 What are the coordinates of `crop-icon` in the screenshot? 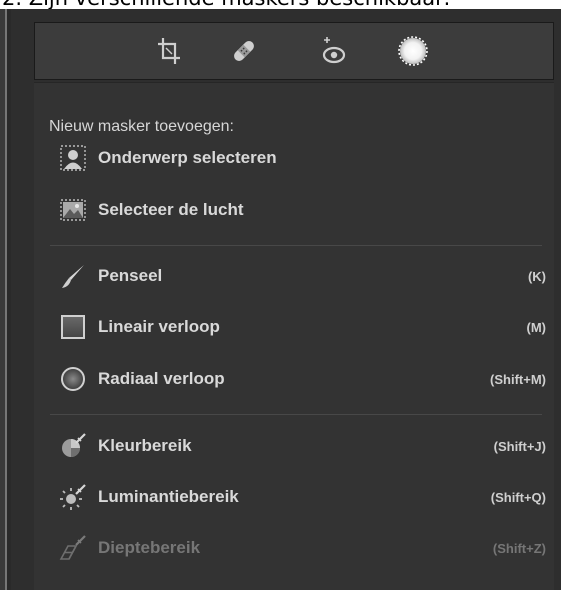 It's located at (169, 51).